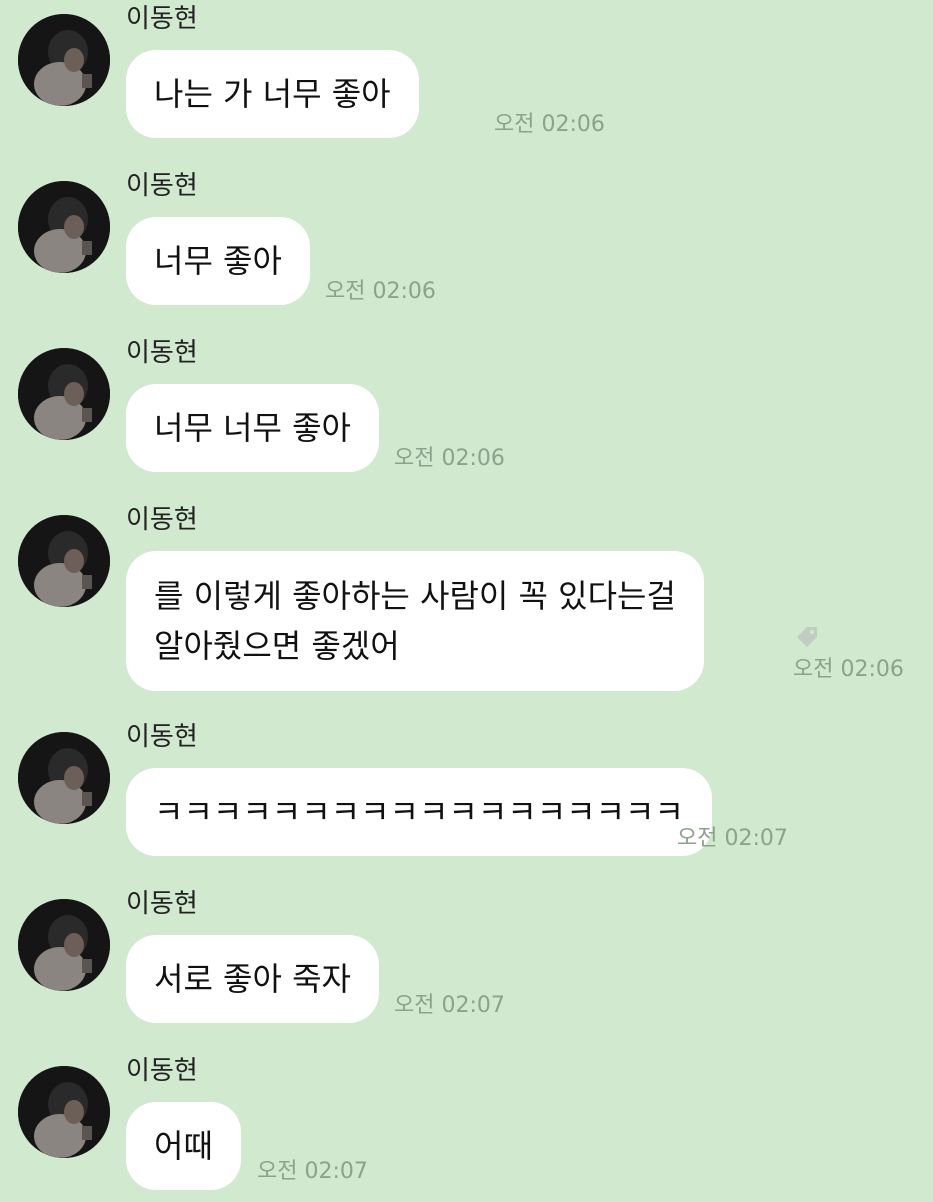 The width and height of the screenshot is (933, 1202). I want to click on message-bubble: 어때, so click(183, 1146).